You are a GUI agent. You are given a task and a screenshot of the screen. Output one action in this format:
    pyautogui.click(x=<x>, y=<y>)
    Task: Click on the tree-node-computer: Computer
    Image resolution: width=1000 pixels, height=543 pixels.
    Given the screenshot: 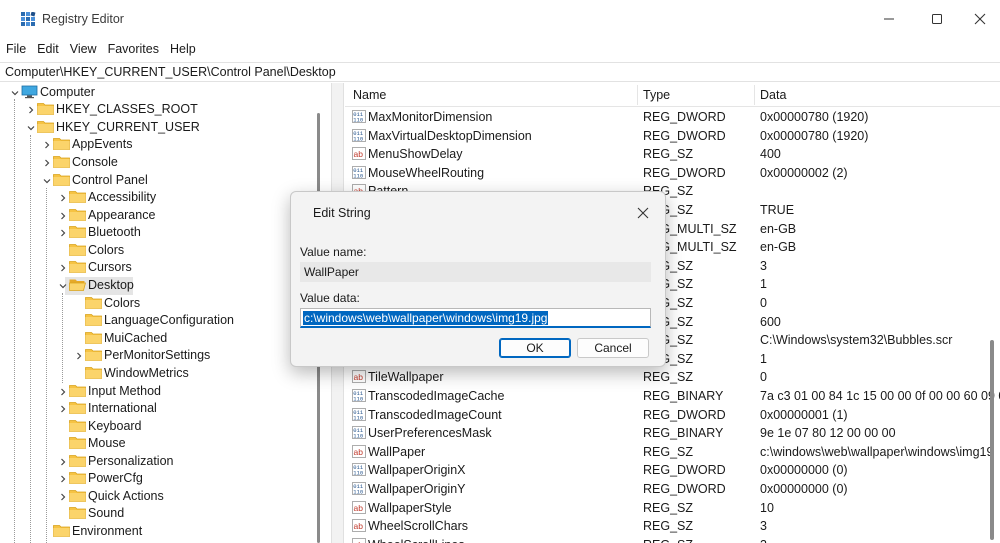 What is the action you would take?
    pyautogui.click(x=155, y=92)
    